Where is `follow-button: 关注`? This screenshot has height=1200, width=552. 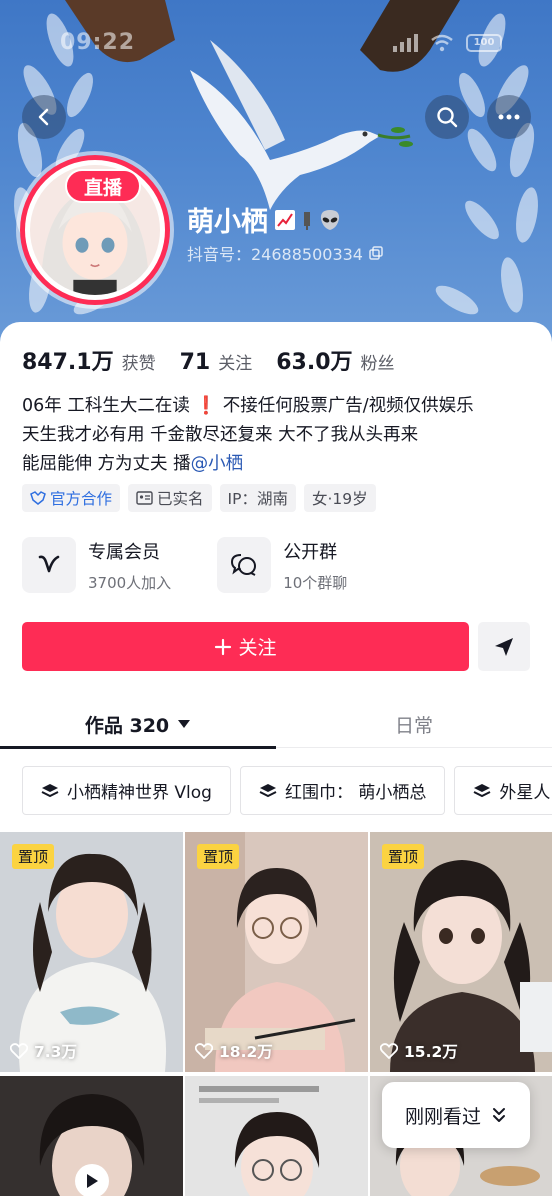
follow-button: 关注 is located at coordinates (245, 646).